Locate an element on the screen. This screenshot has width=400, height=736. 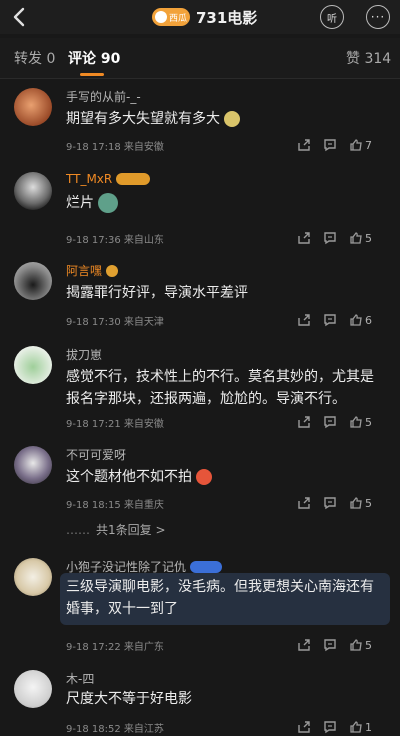
comment-actions: 7 is located at coordinates (343, 145).